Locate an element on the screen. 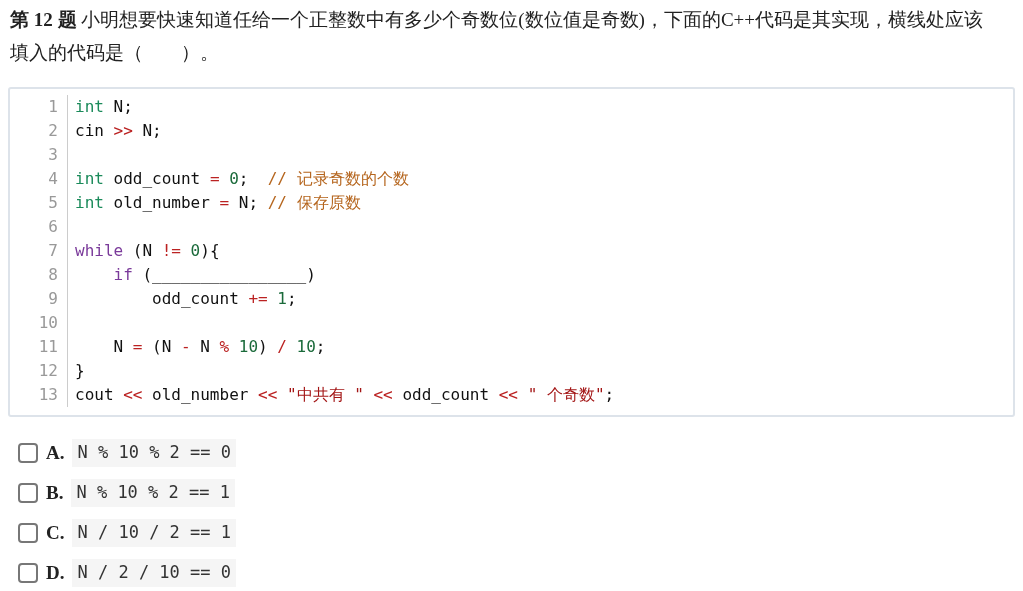 The height and width of the screenshot is (591, 1023). option-code: N % 10 % 2 == 1 is located at coordinates (153, 493).